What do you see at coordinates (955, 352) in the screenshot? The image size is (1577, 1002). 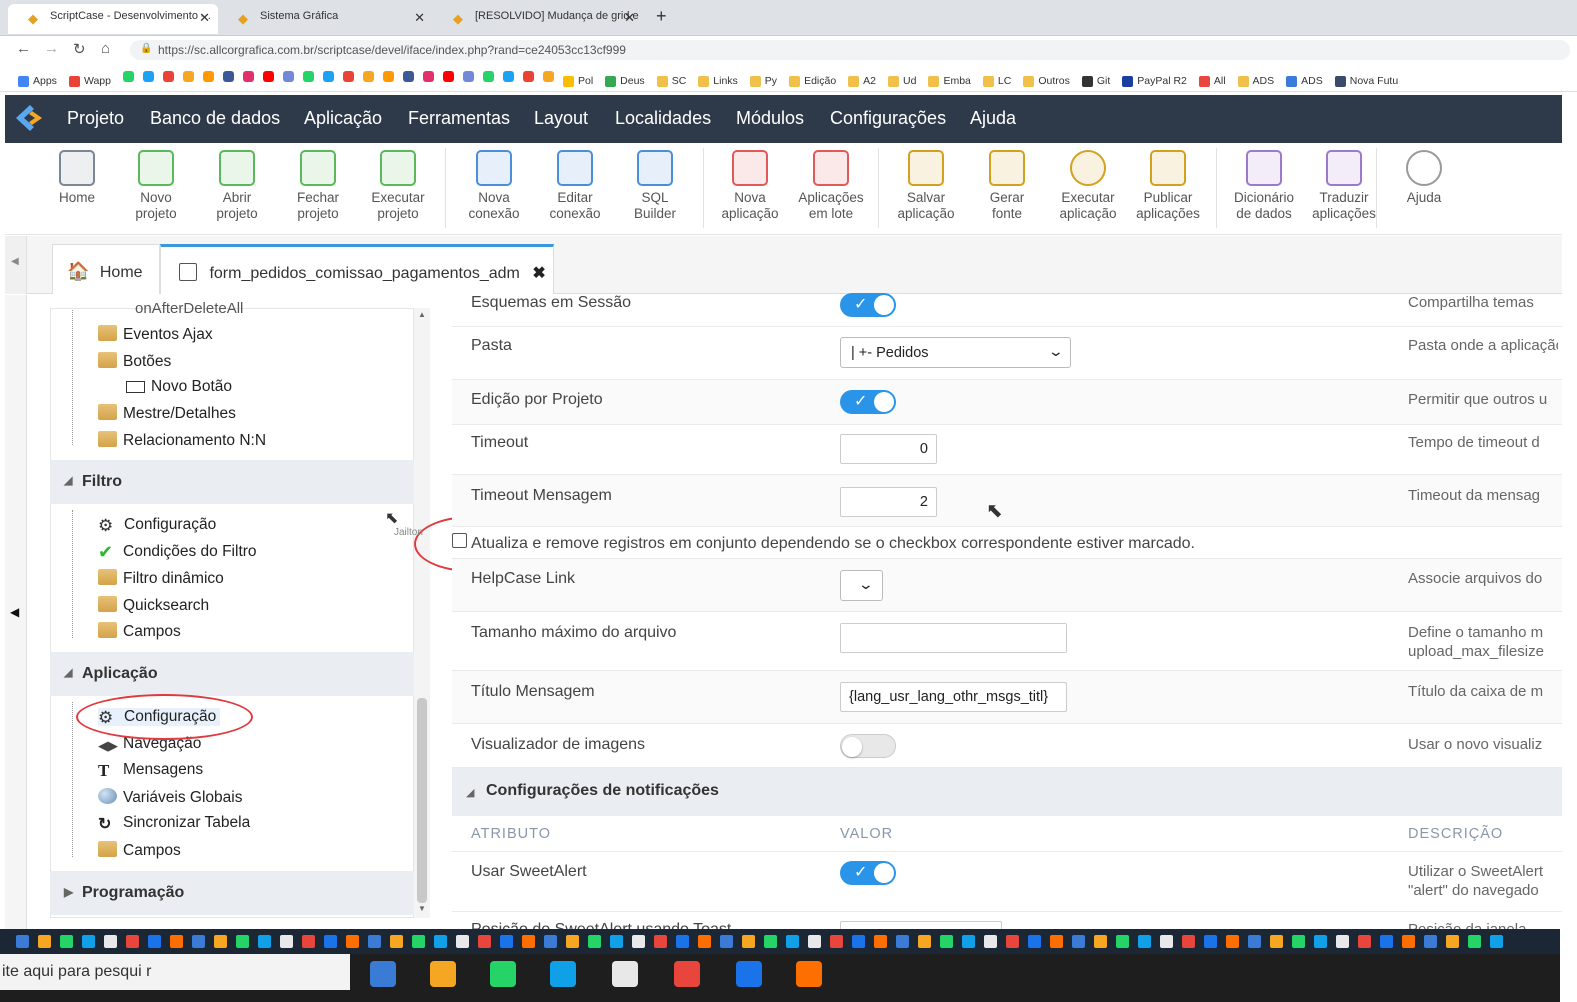 I see `pasta-select: | +- Pedidos ⌄` at bounding box center [955, 352].